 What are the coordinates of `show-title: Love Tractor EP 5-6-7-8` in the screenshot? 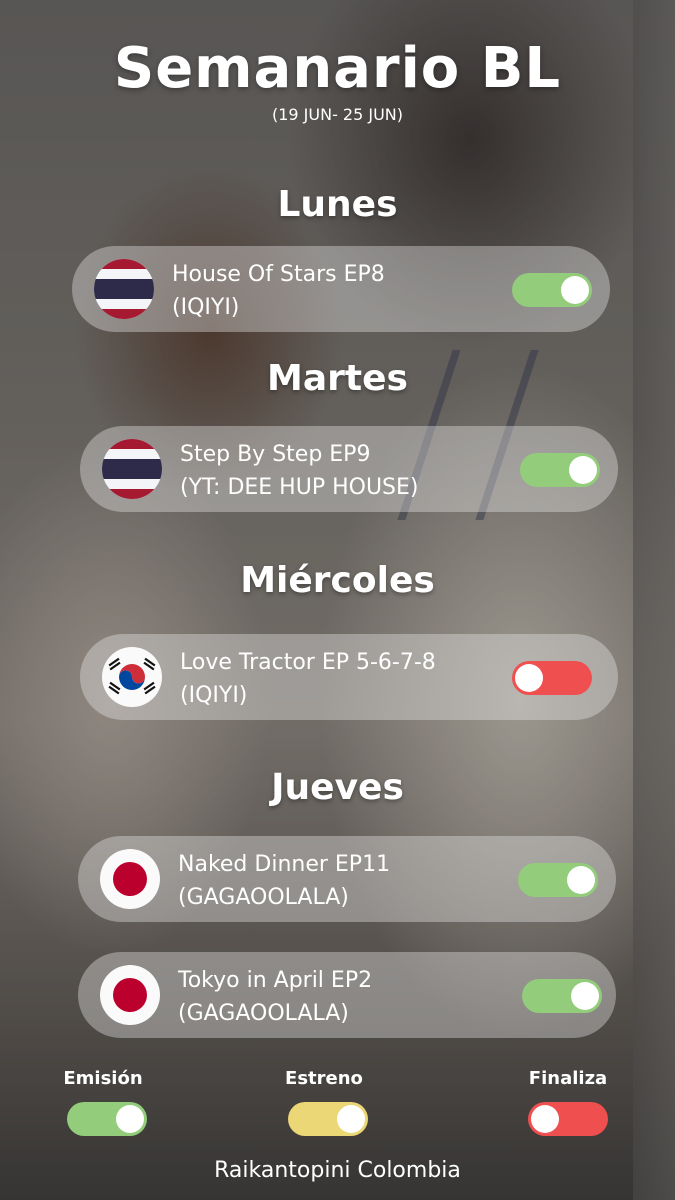 It's located at (308, 662).